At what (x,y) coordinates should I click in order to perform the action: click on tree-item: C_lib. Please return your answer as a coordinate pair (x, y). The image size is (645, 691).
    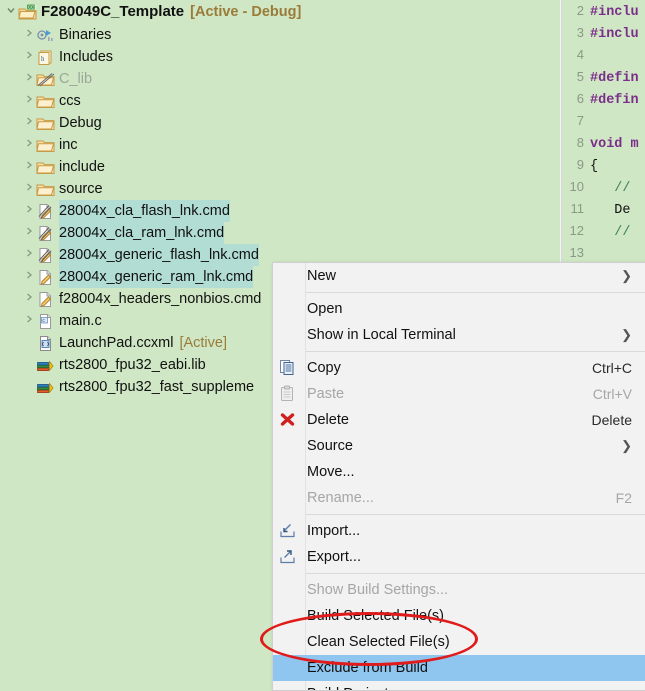
    Looking at the image, I should click on (280, 79).